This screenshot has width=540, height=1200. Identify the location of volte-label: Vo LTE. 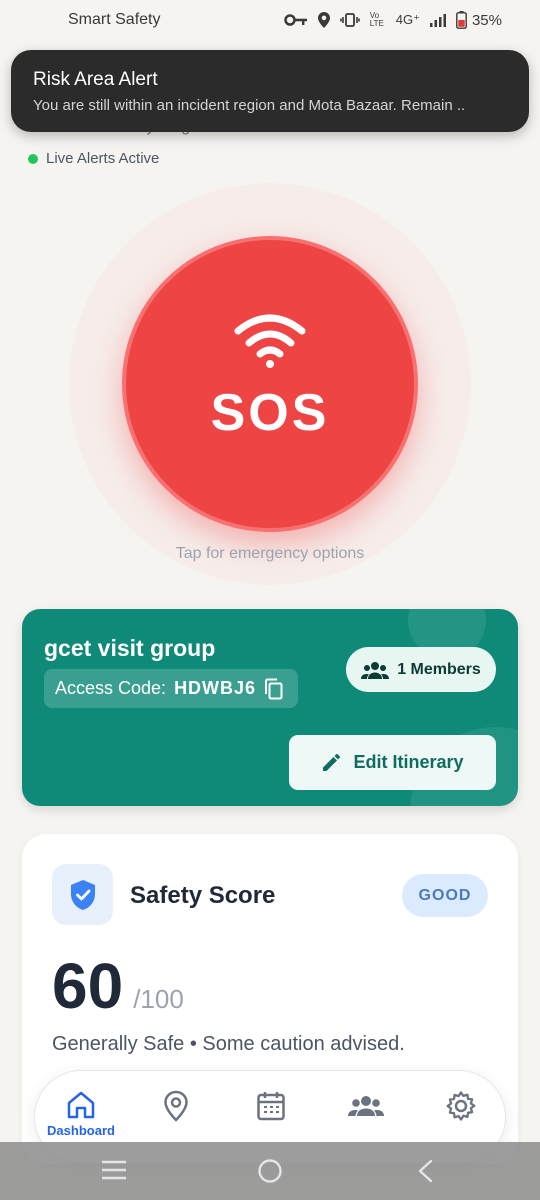
(376, 19).